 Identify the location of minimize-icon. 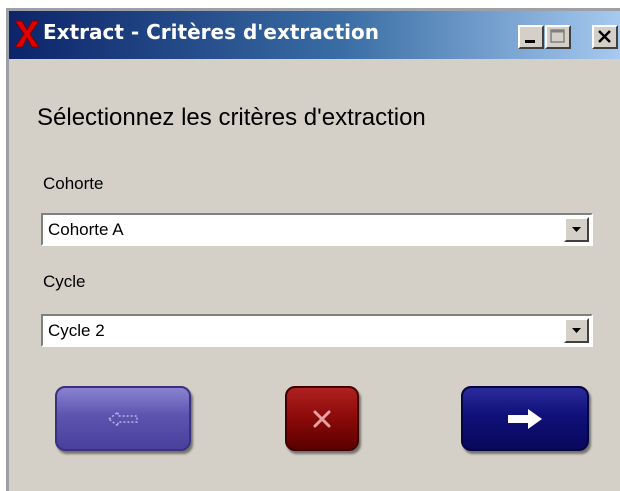
(530, 41).